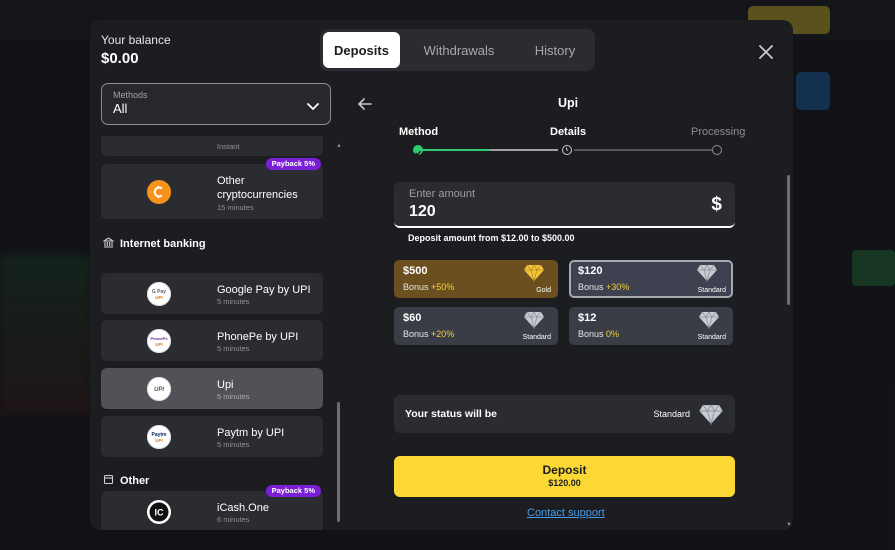 The image size is (895, 550). What do you see at coordinates (235, 207) in the screenshot?
I see `item-time: 15 minutes` at bounding box center [235, 207].